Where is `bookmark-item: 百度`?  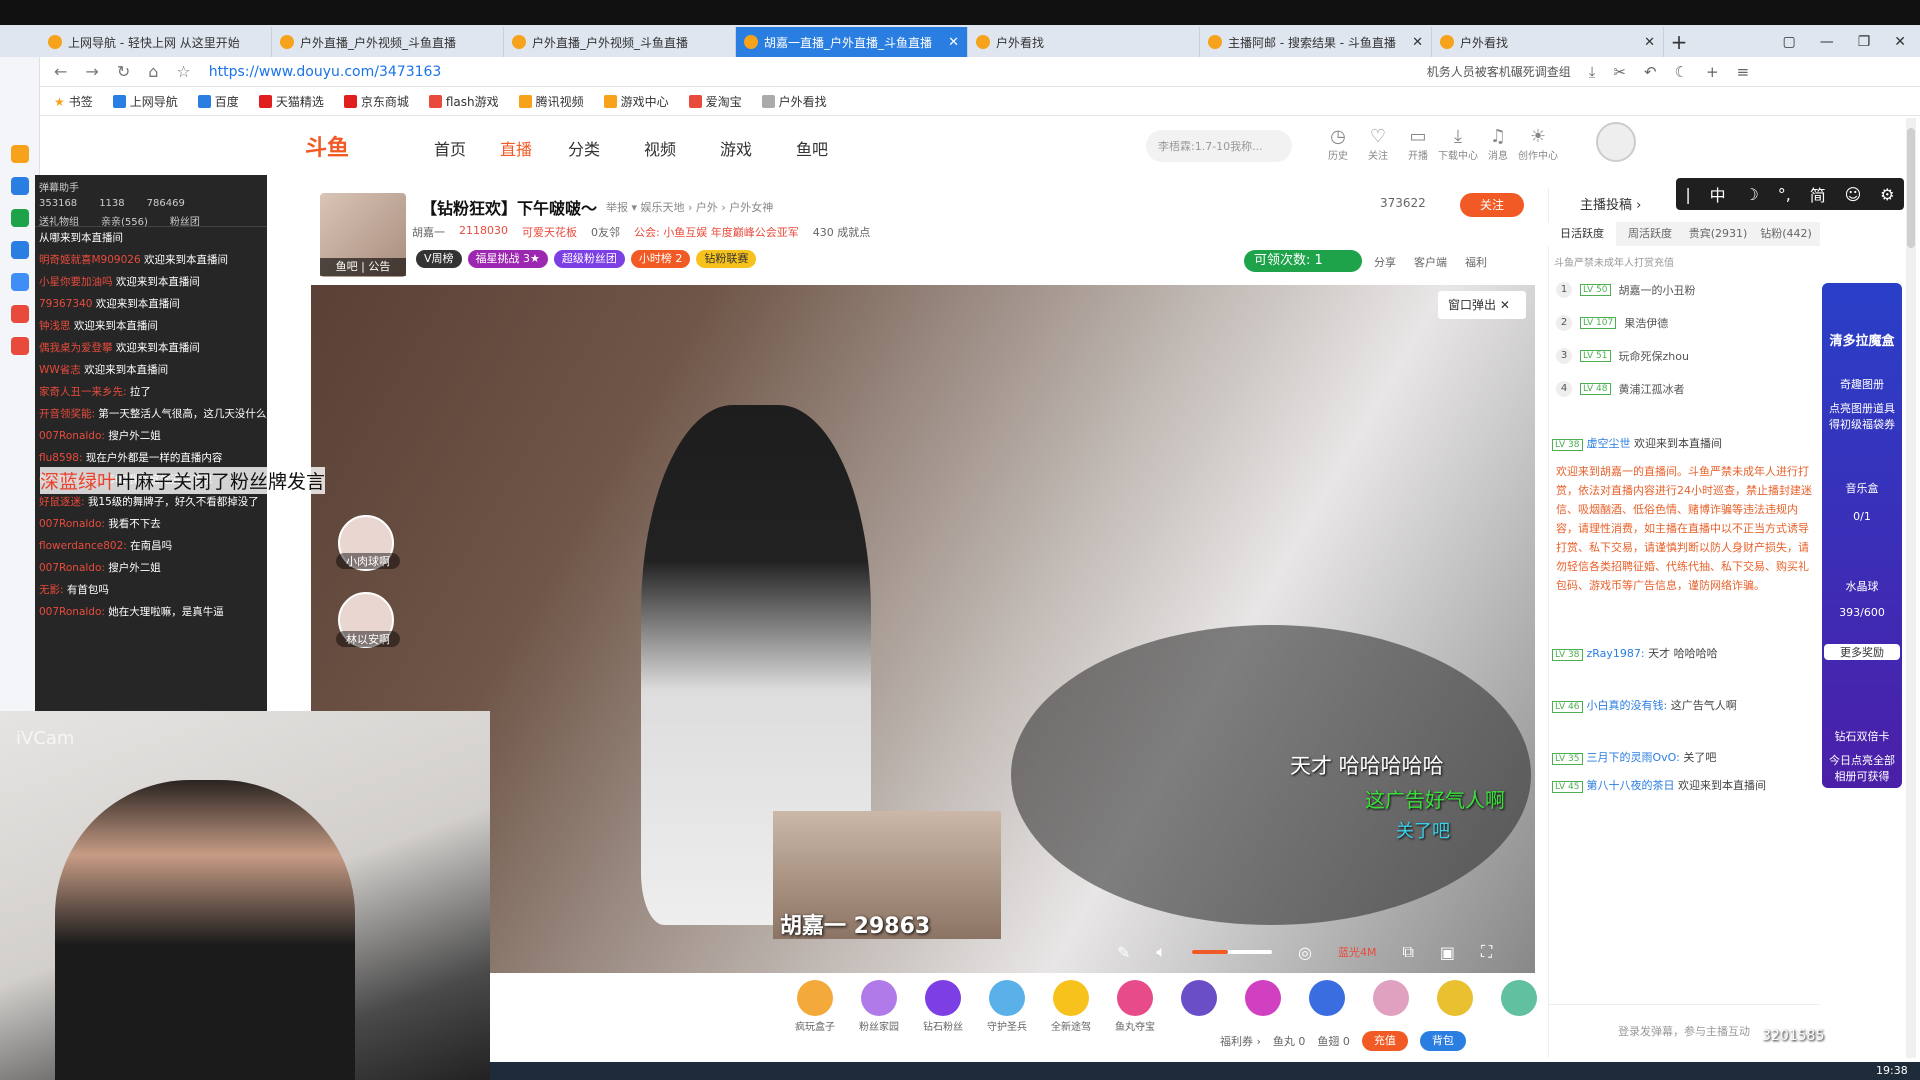 bookmark-item: 百度 is located at coordinates (218, 101).